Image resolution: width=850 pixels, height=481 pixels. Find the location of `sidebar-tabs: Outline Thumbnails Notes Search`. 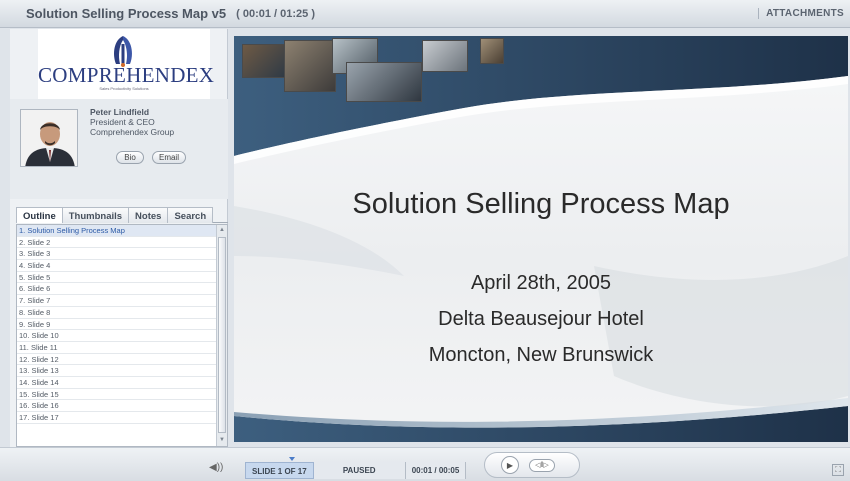

sidebar-tabs: Outline Thumbnails Notes Search is located at coordinates (122, 215).